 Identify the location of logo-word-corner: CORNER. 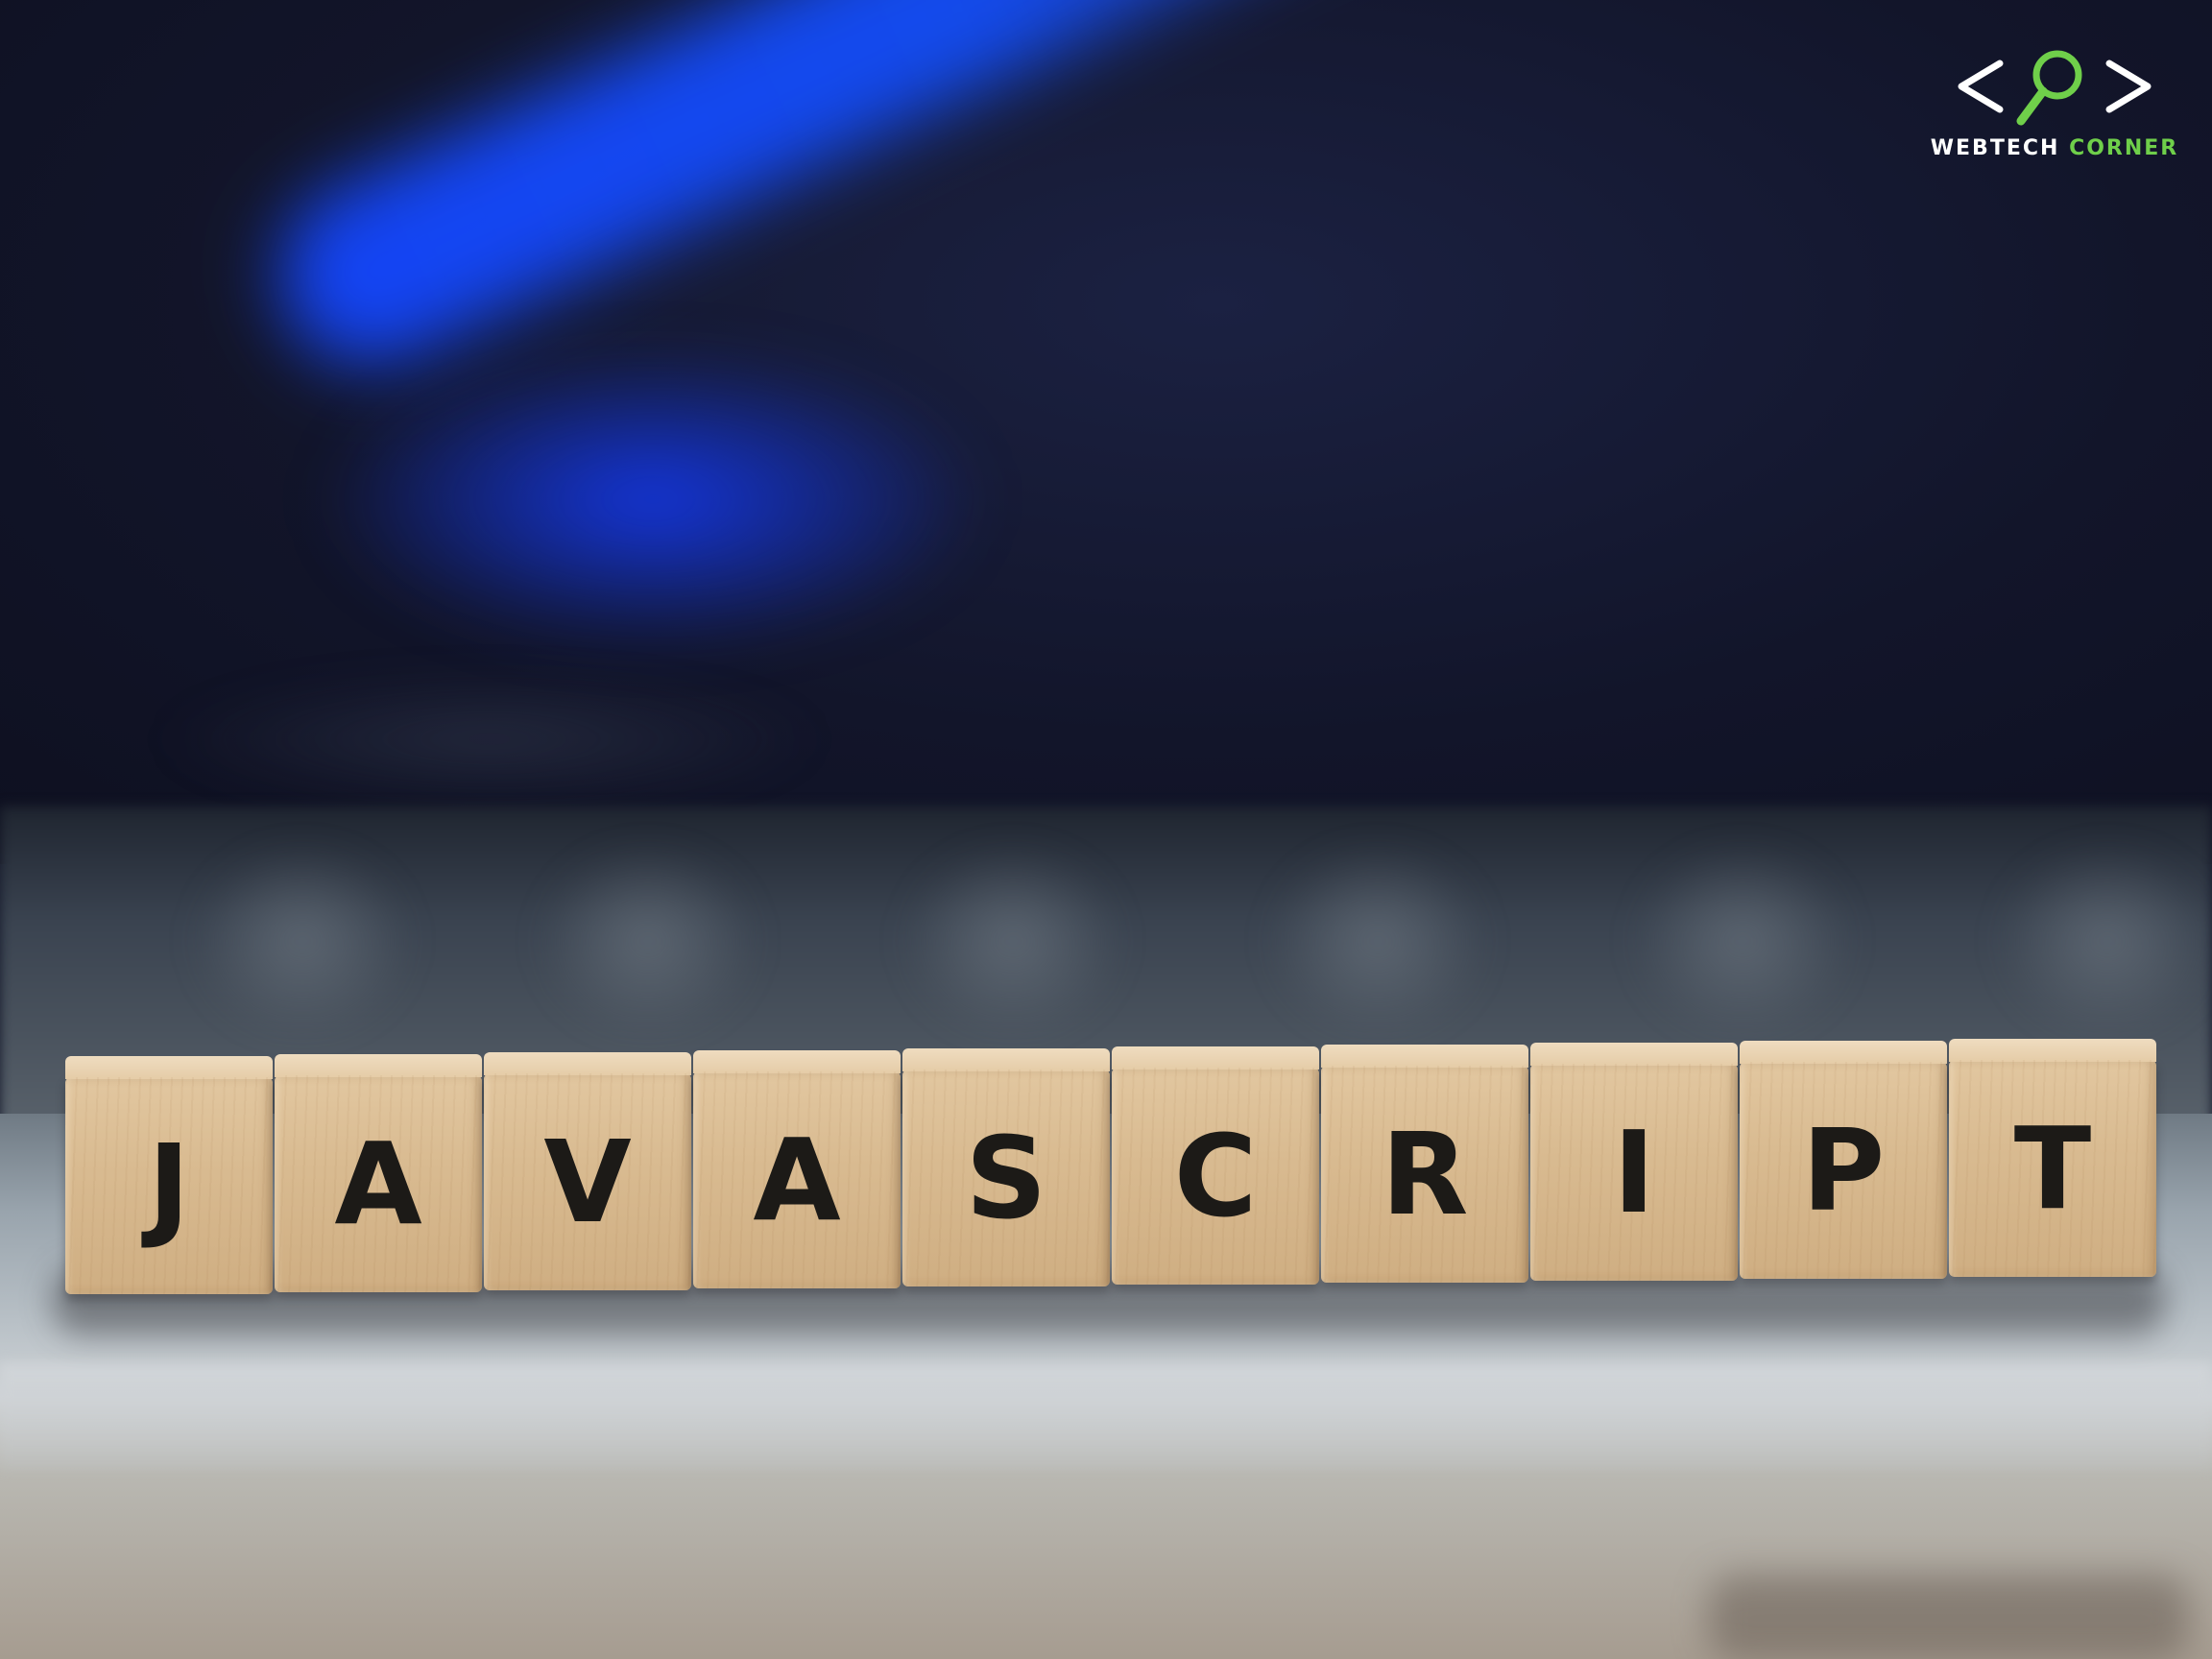
(2124, 148).